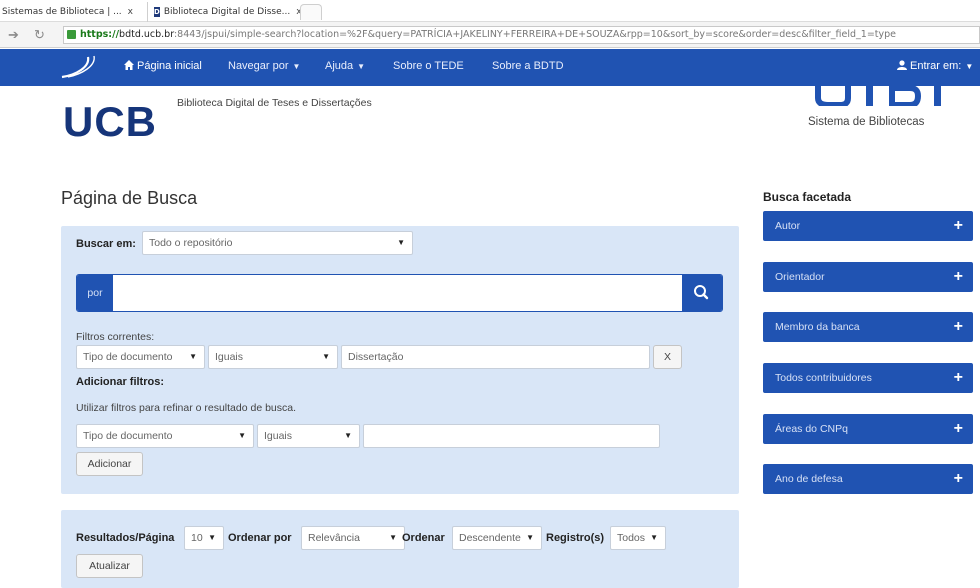 The image size is (980, 588). What do you see at coordinates (278, 436) in the screenshot?
I see `new-filter-operator-value: Iguais` at bounding box center [278, 436].